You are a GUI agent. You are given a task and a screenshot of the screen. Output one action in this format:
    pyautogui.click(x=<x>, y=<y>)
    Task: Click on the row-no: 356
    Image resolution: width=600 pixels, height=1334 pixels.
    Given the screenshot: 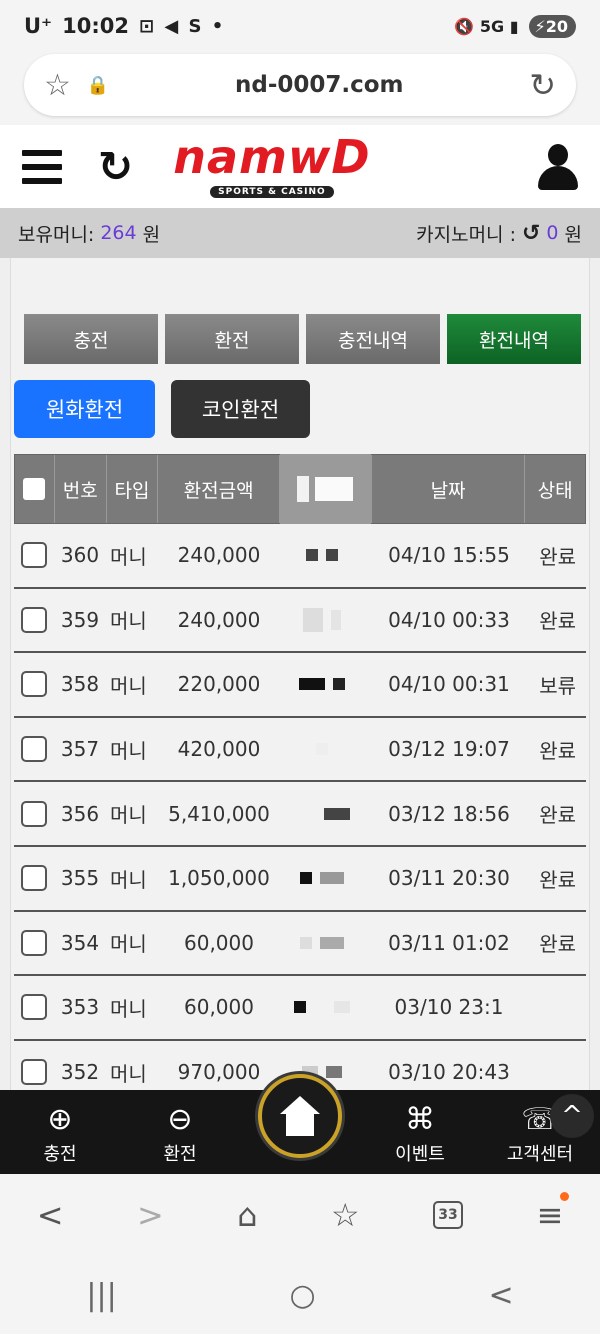 What is the action you would take?
    pyautogui.click(x=80, y=813)
    